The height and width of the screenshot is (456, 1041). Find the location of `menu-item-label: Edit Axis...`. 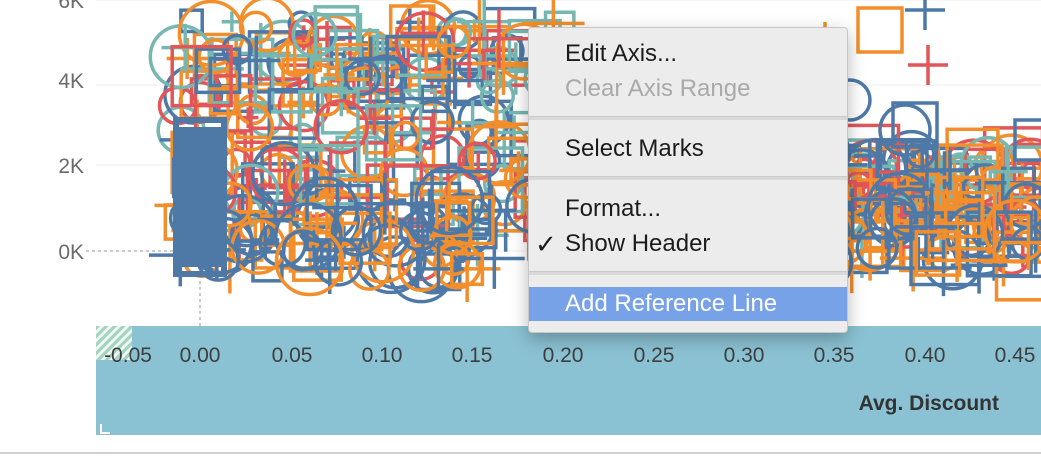

menu-item-label: Edit Axis... is located at coordinates (621, 53).